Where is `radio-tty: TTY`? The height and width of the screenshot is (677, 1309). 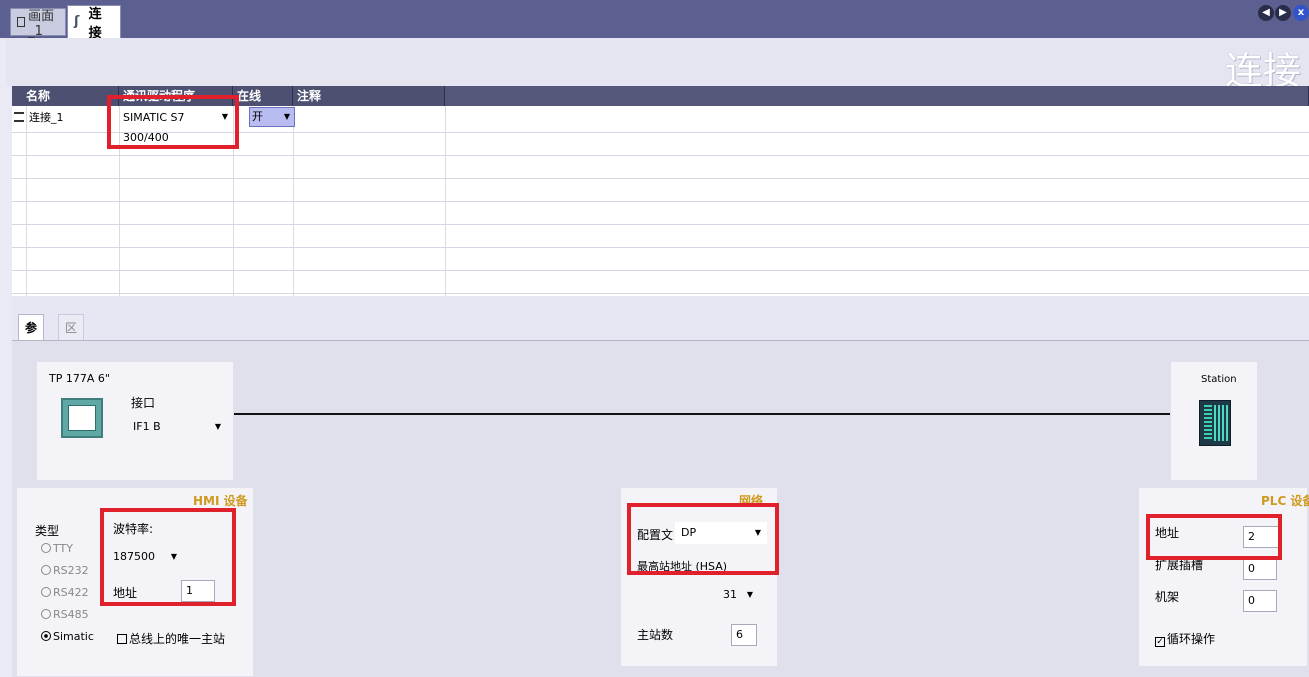
radio-tty: TTY is located at coordinates (57, 548).